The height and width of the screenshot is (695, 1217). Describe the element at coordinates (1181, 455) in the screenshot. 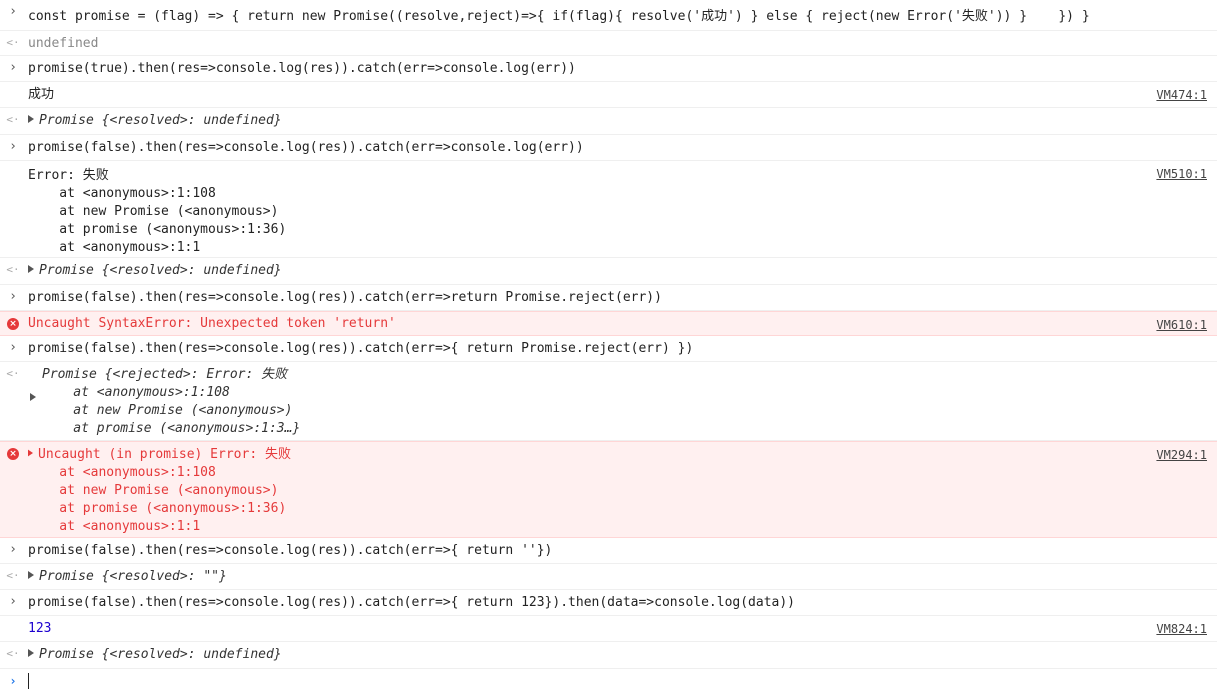

I see `source-link: VM294:1` at that location.